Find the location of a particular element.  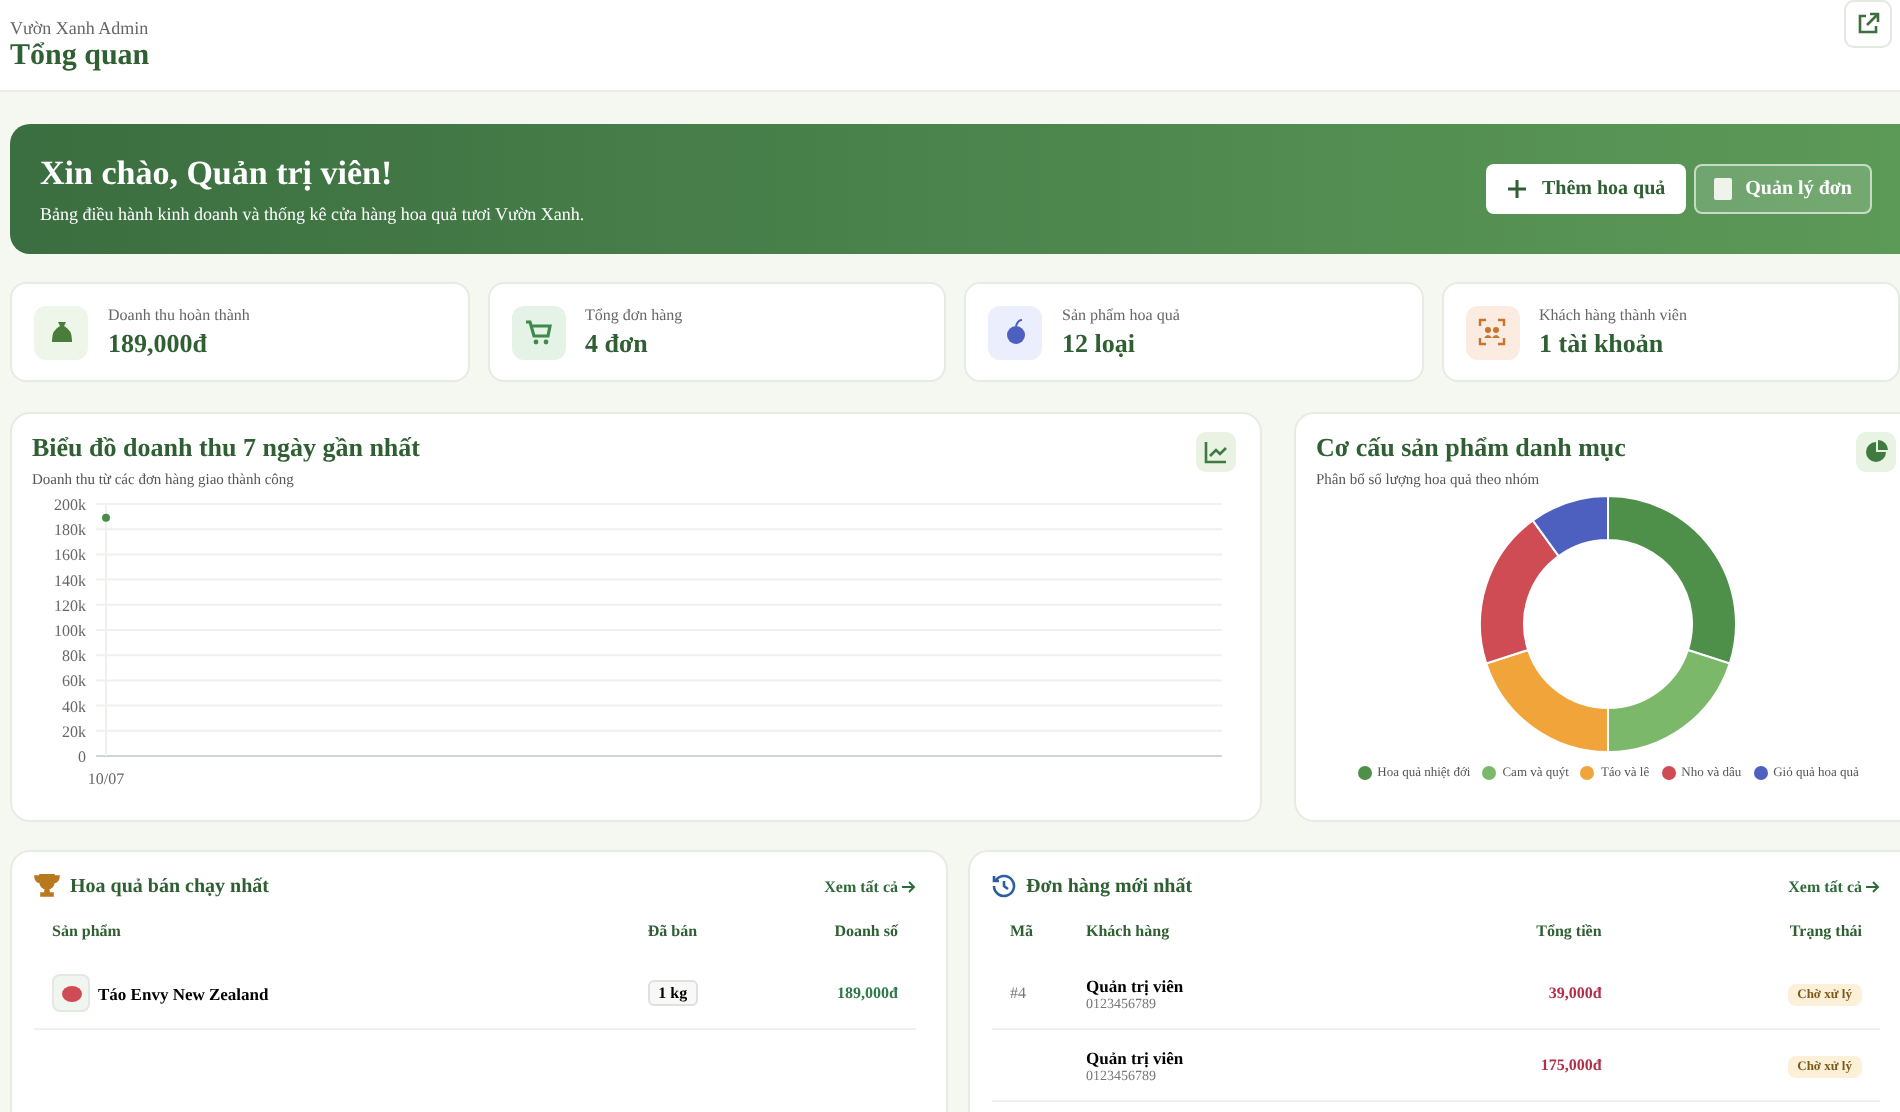

column-header: Sản phẩm is located at coordinates (86, 932).